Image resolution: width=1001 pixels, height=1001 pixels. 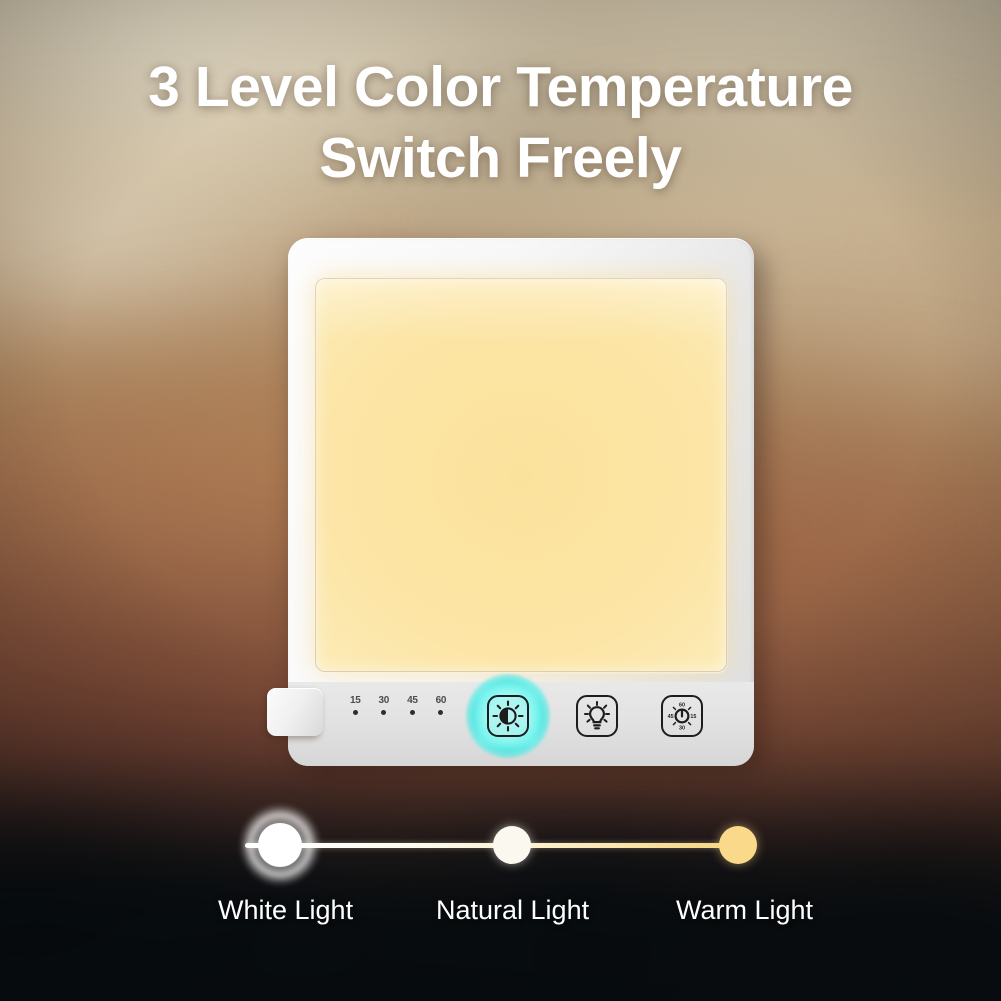 I want to click on control-button-row: 60 15 30 45, so click(x=521, y=716).